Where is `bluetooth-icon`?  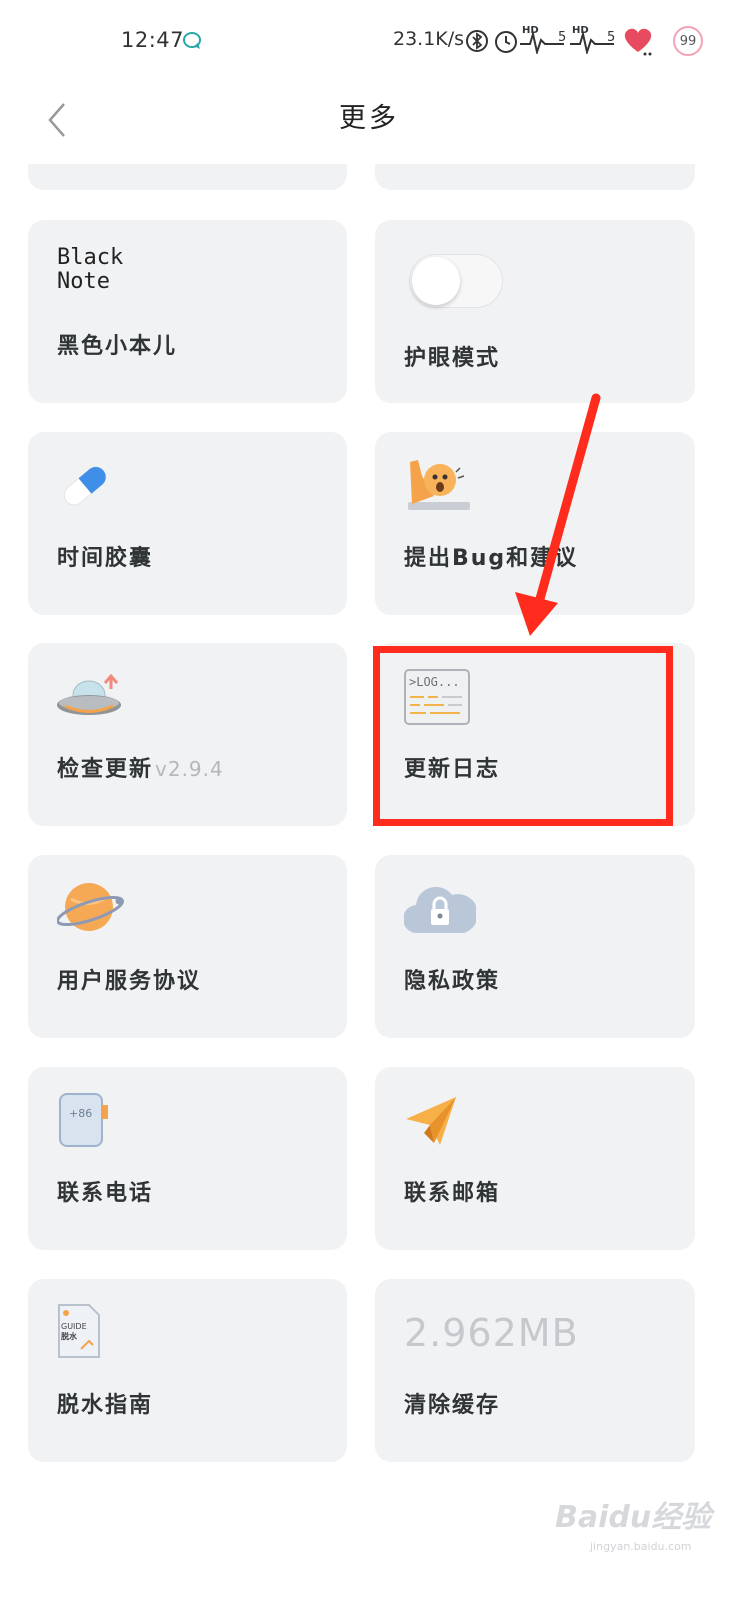 bluetooth-icon is located at coordinates (477, 41).